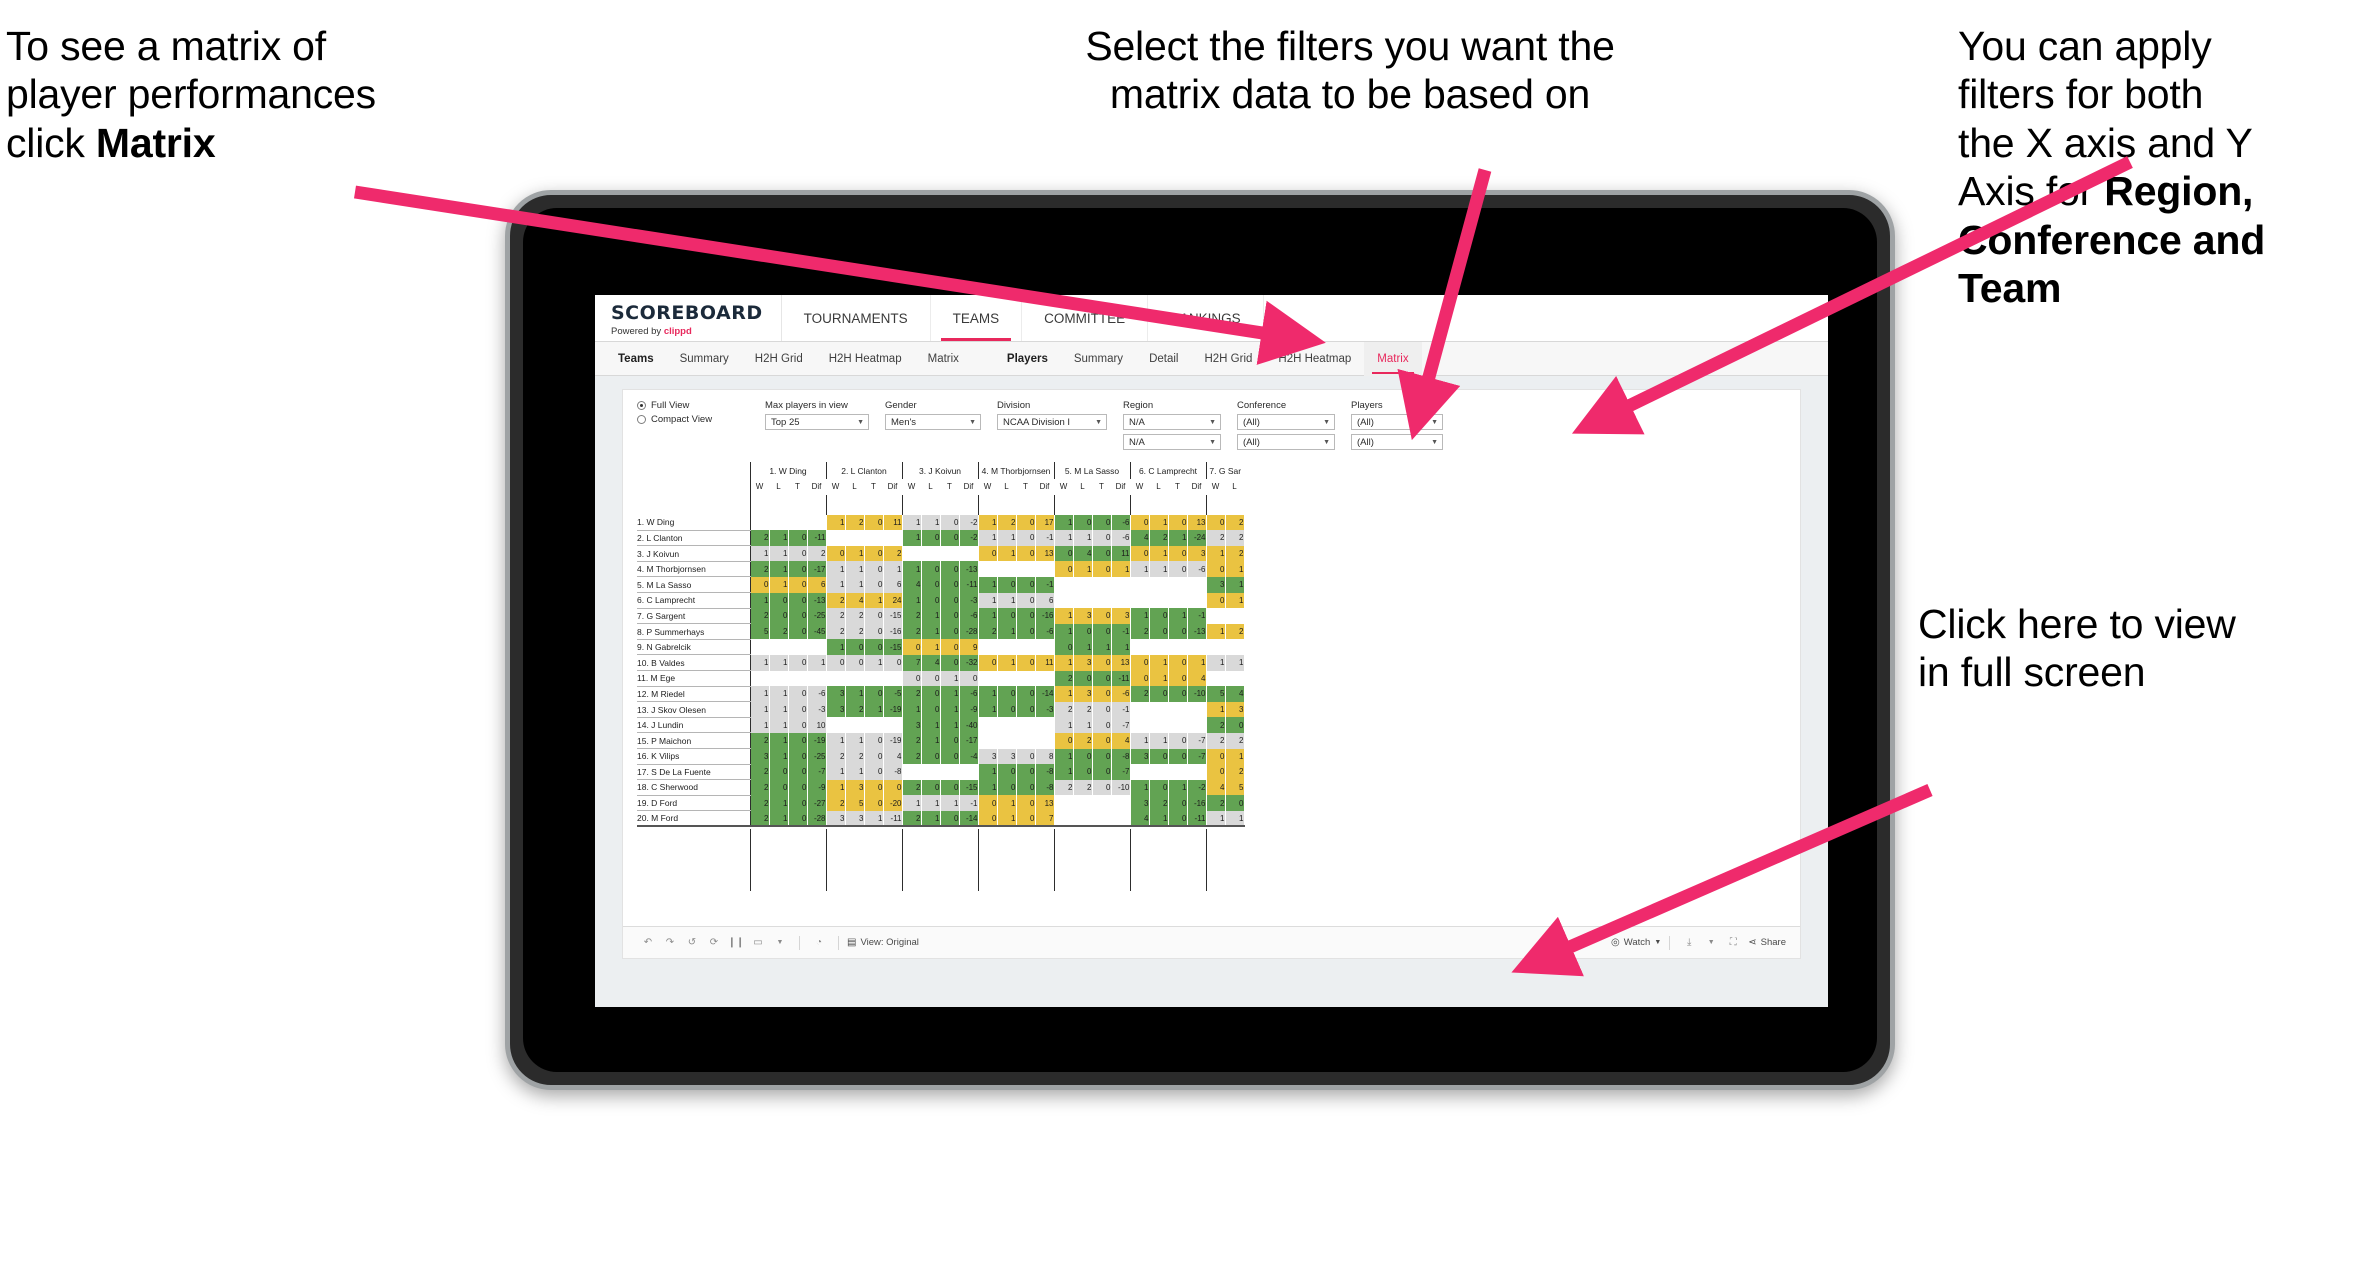 The width and height of the screenshot is (2378, 1280). I want to click on highlight-icon: ▭, so click(758, 943).